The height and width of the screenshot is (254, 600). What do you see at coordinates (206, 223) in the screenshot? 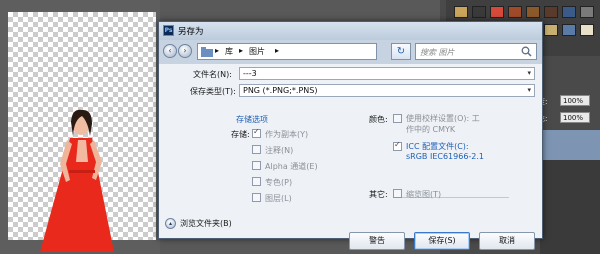
I see `browse-folders-label: 浏览文件夹(B)` at bounding box center [206, 223].